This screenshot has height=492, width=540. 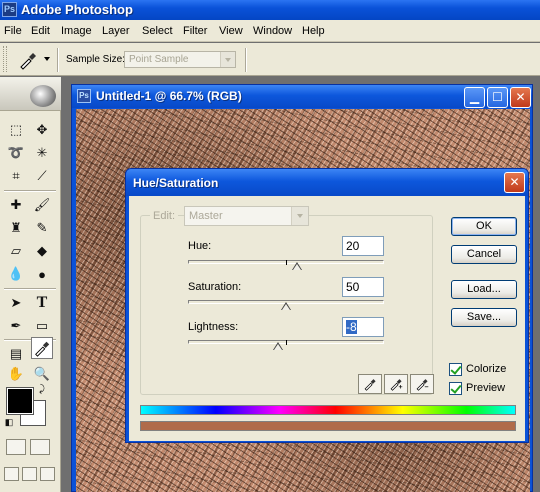 I want to click on cancel-button: Cancel, so click(x=484, y=254).